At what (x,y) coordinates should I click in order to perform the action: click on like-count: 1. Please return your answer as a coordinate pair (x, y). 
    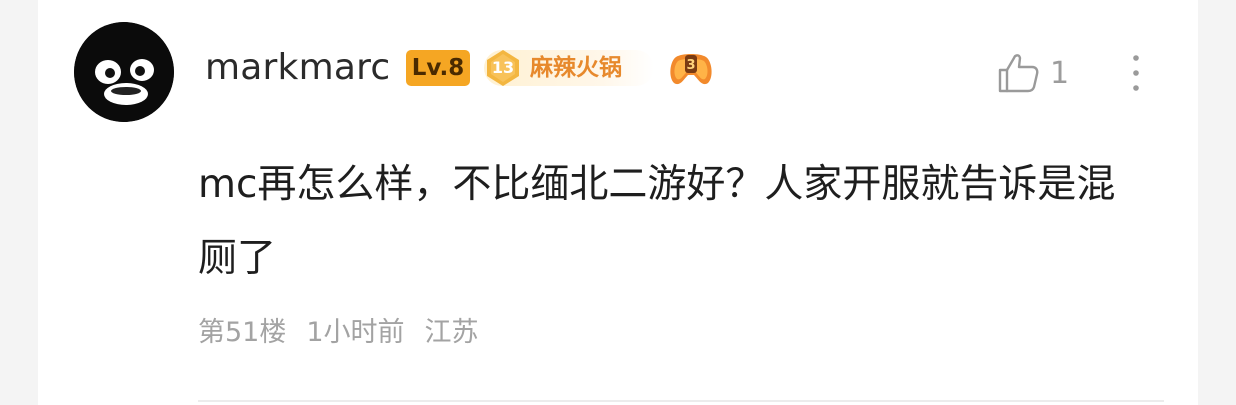
    Looking at the image, I should click on (1060, 73).